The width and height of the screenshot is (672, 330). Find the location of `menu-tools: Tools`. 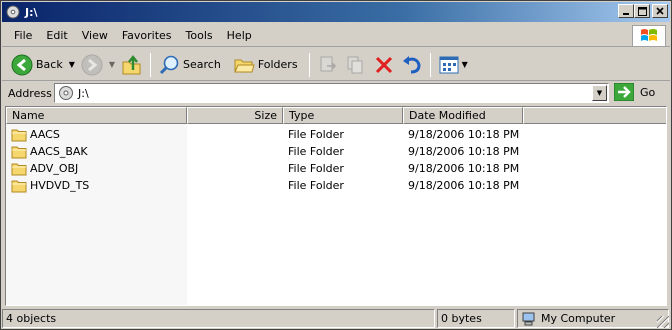

menu-tools: Tools is located at coordinates (199, 35).